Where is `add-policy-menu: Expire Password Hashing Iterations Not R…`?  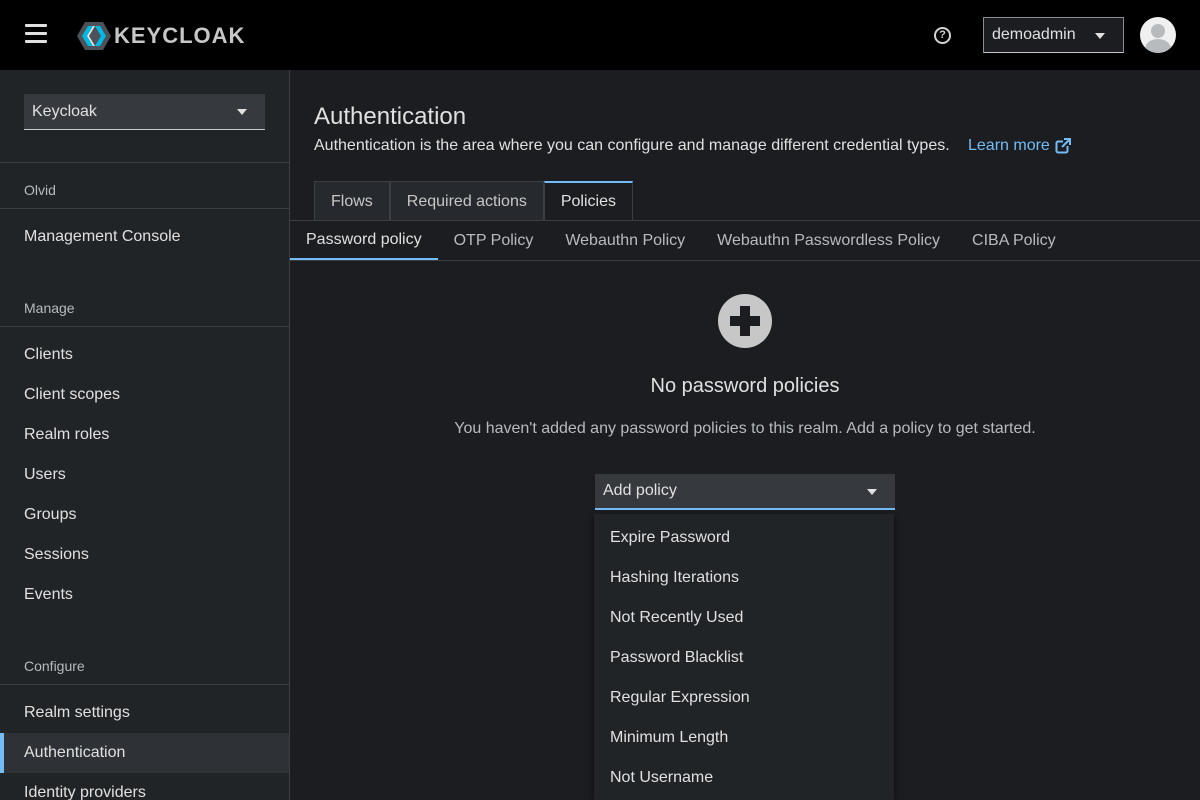
add-policy-menu: Expire Password Hashing Iterations Not R… is located at coordinates (744, 657).